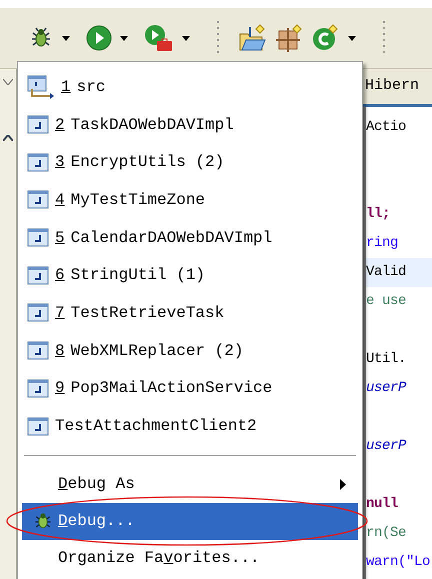  What do you see at coordinates (190, 313) in the screenshot?
I see `menu-item: 7 TestRetrieveTask` at bounding box center [190, 313].